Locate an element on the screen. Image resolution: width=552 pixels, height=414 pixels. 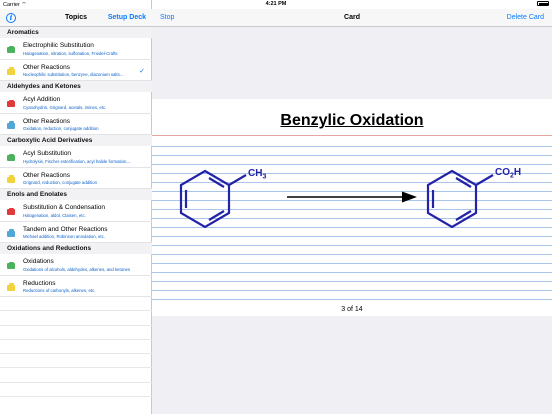
delete-card-button: Delete Card is located at coordinates (525, 17).